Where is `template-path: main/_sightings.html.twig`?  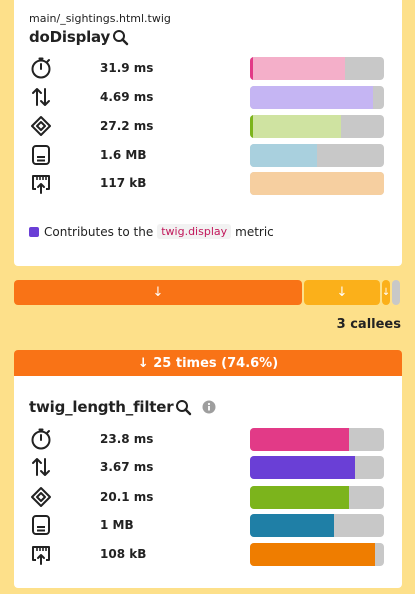
template-path: main/_sightings.html.twig is located at coordinates (100, 18).